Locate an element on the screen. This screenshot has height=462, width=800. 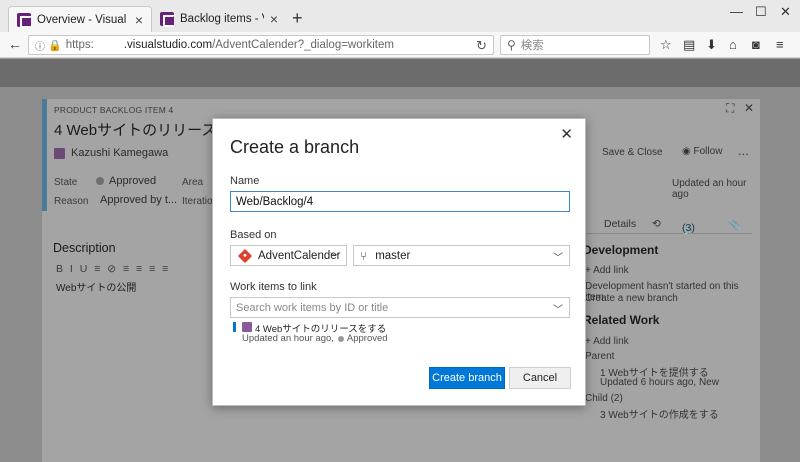
tab-details: Details is located at coordinates (620, 224).